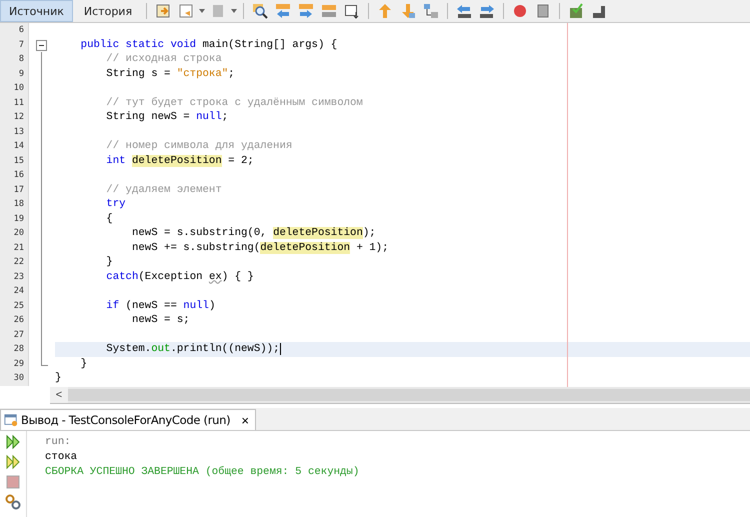 Image resolution: width=750 pixels, height=517 pixels. Describe the element at coordinates (11, 420) in the screenshot. I see `window-icon` at that location.